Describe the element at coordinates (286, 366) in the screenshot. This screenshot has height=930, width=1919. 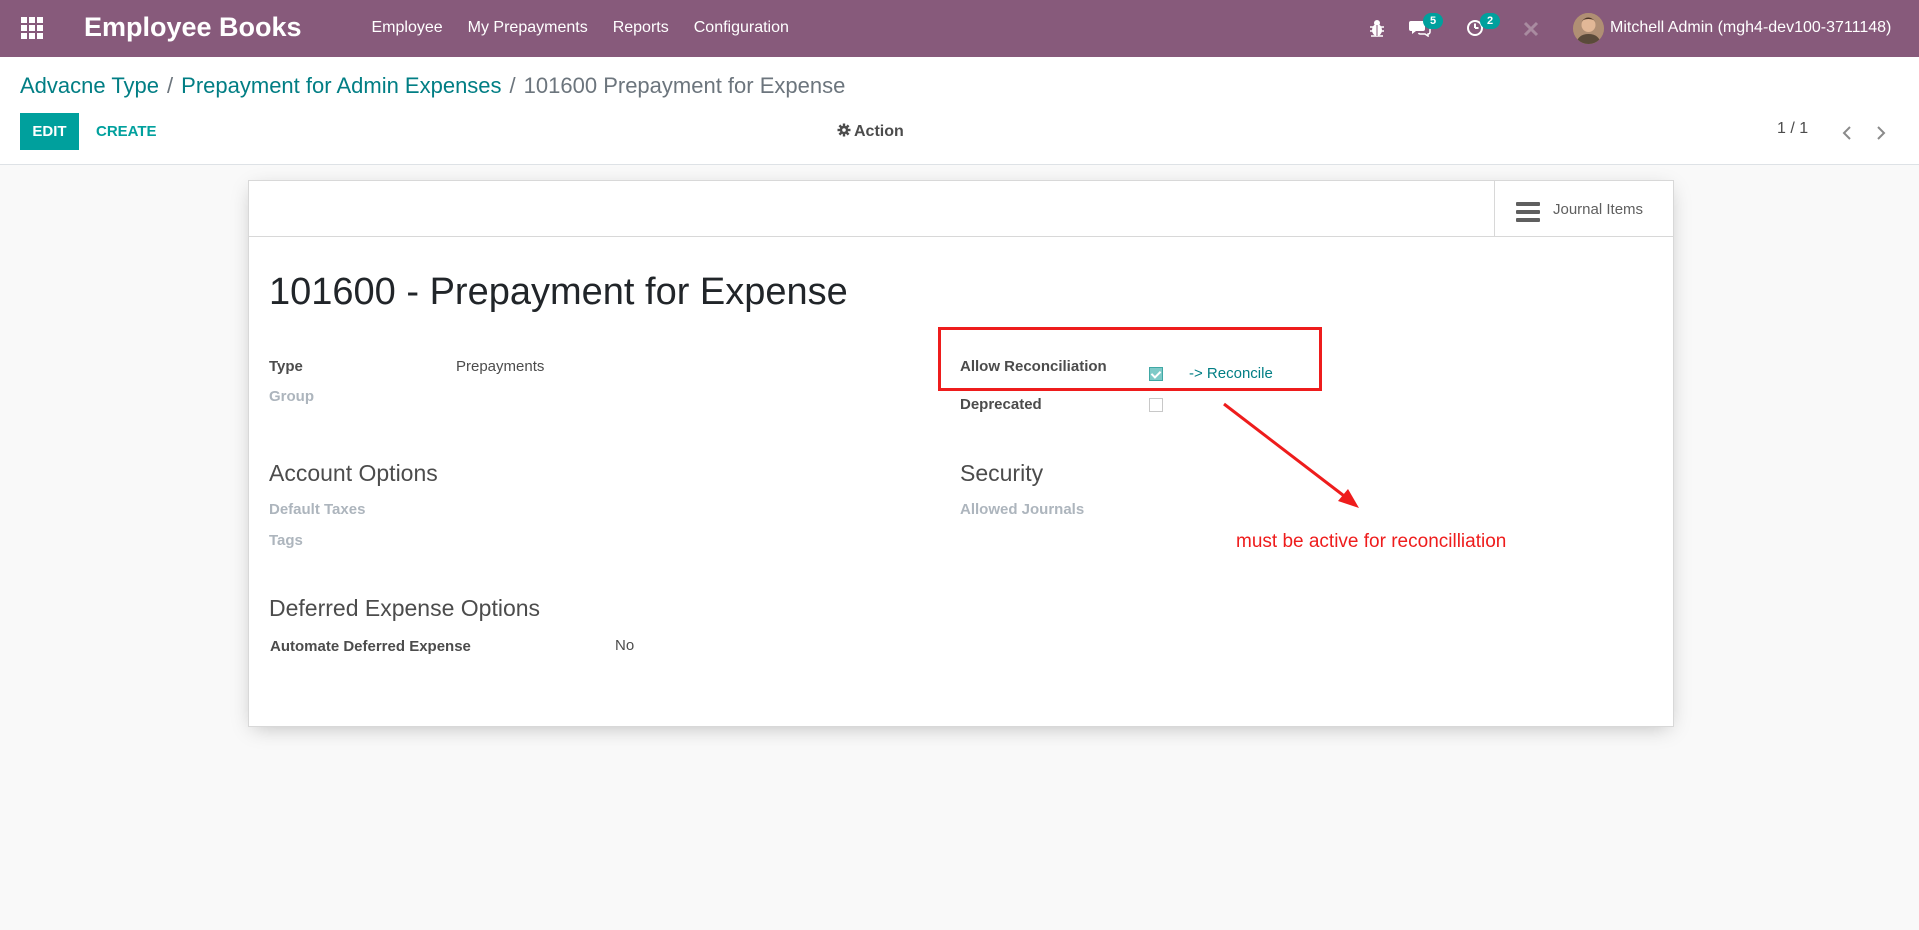
I see `type-label: Type` at that location.